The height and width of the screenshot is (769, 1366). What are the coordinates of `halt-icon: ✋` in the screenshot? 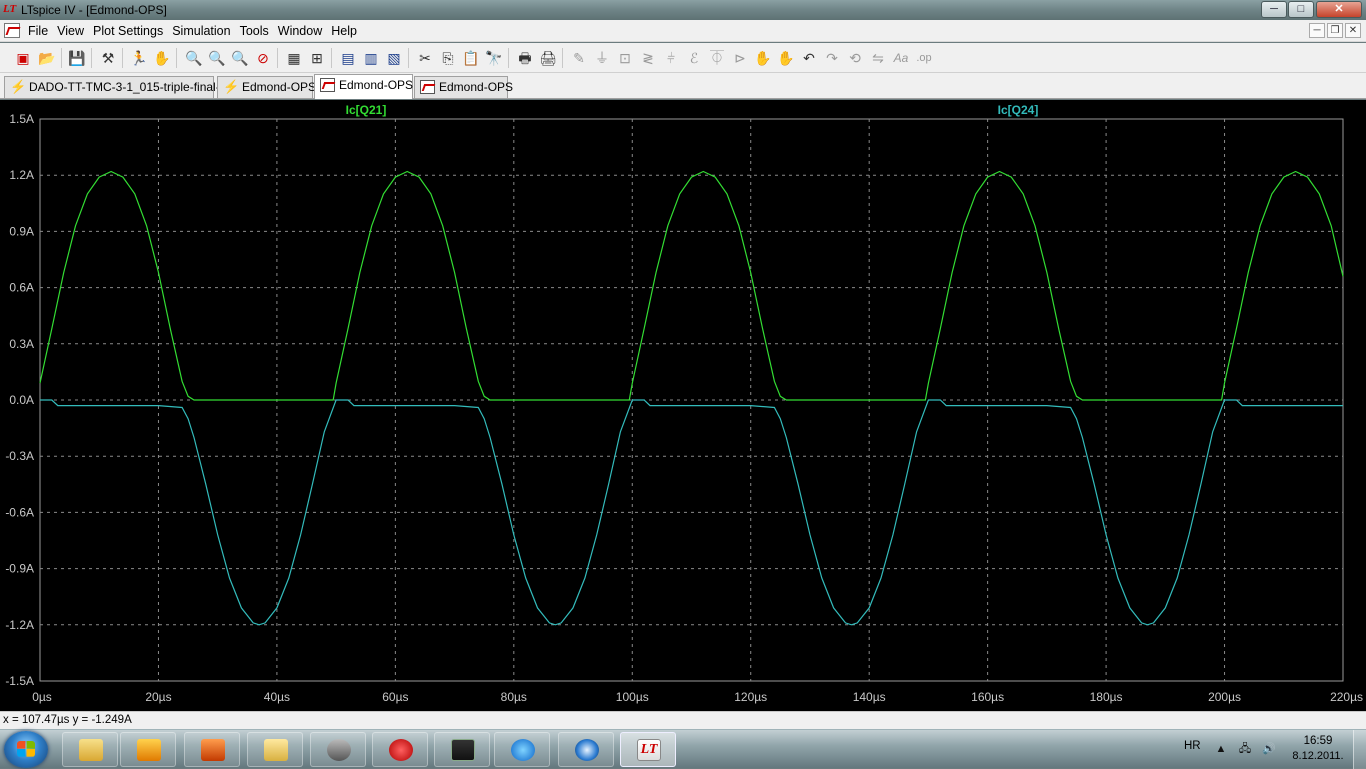 It's located at (162, 58).